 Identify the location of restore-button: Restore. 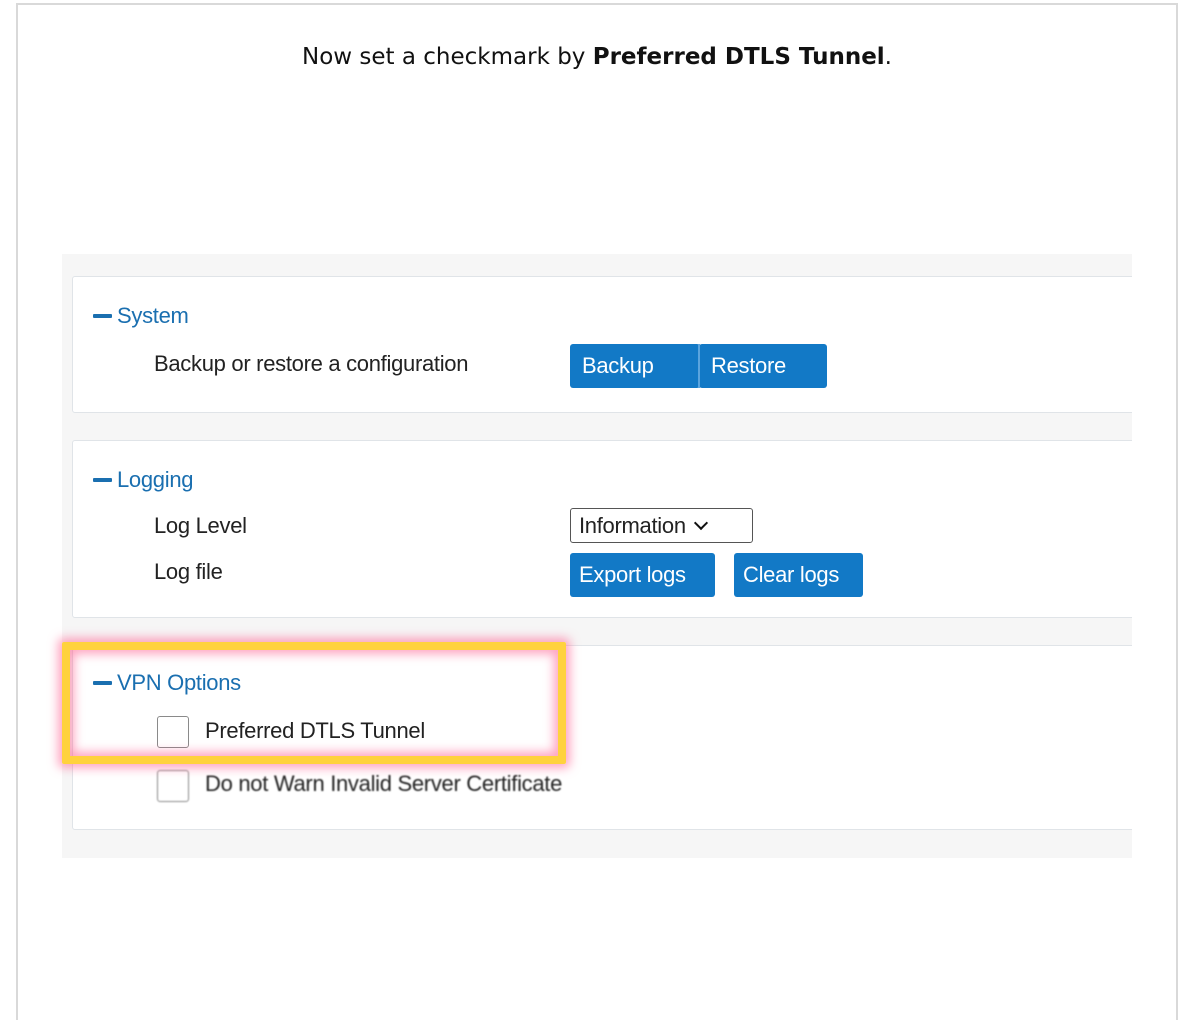
(763, 366).